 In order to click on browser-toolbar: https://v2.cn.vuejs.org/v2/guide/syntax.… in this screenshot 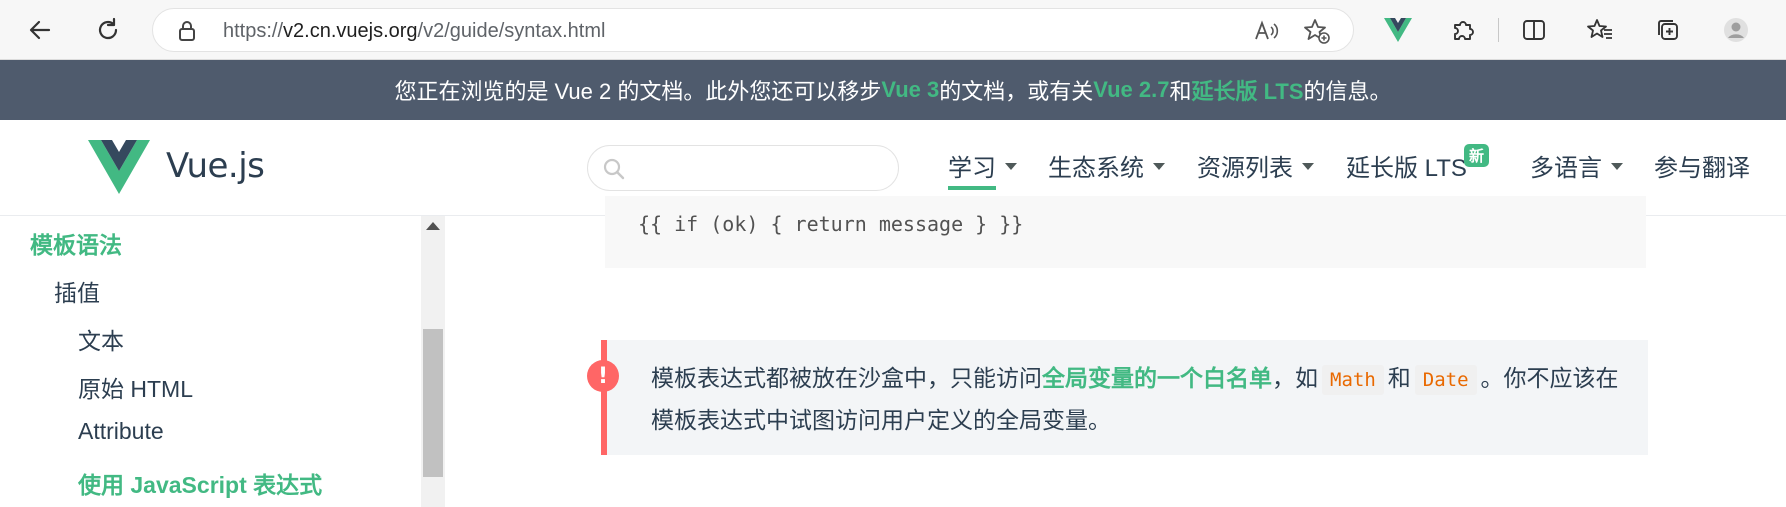, I will do `click(893, 30)`.